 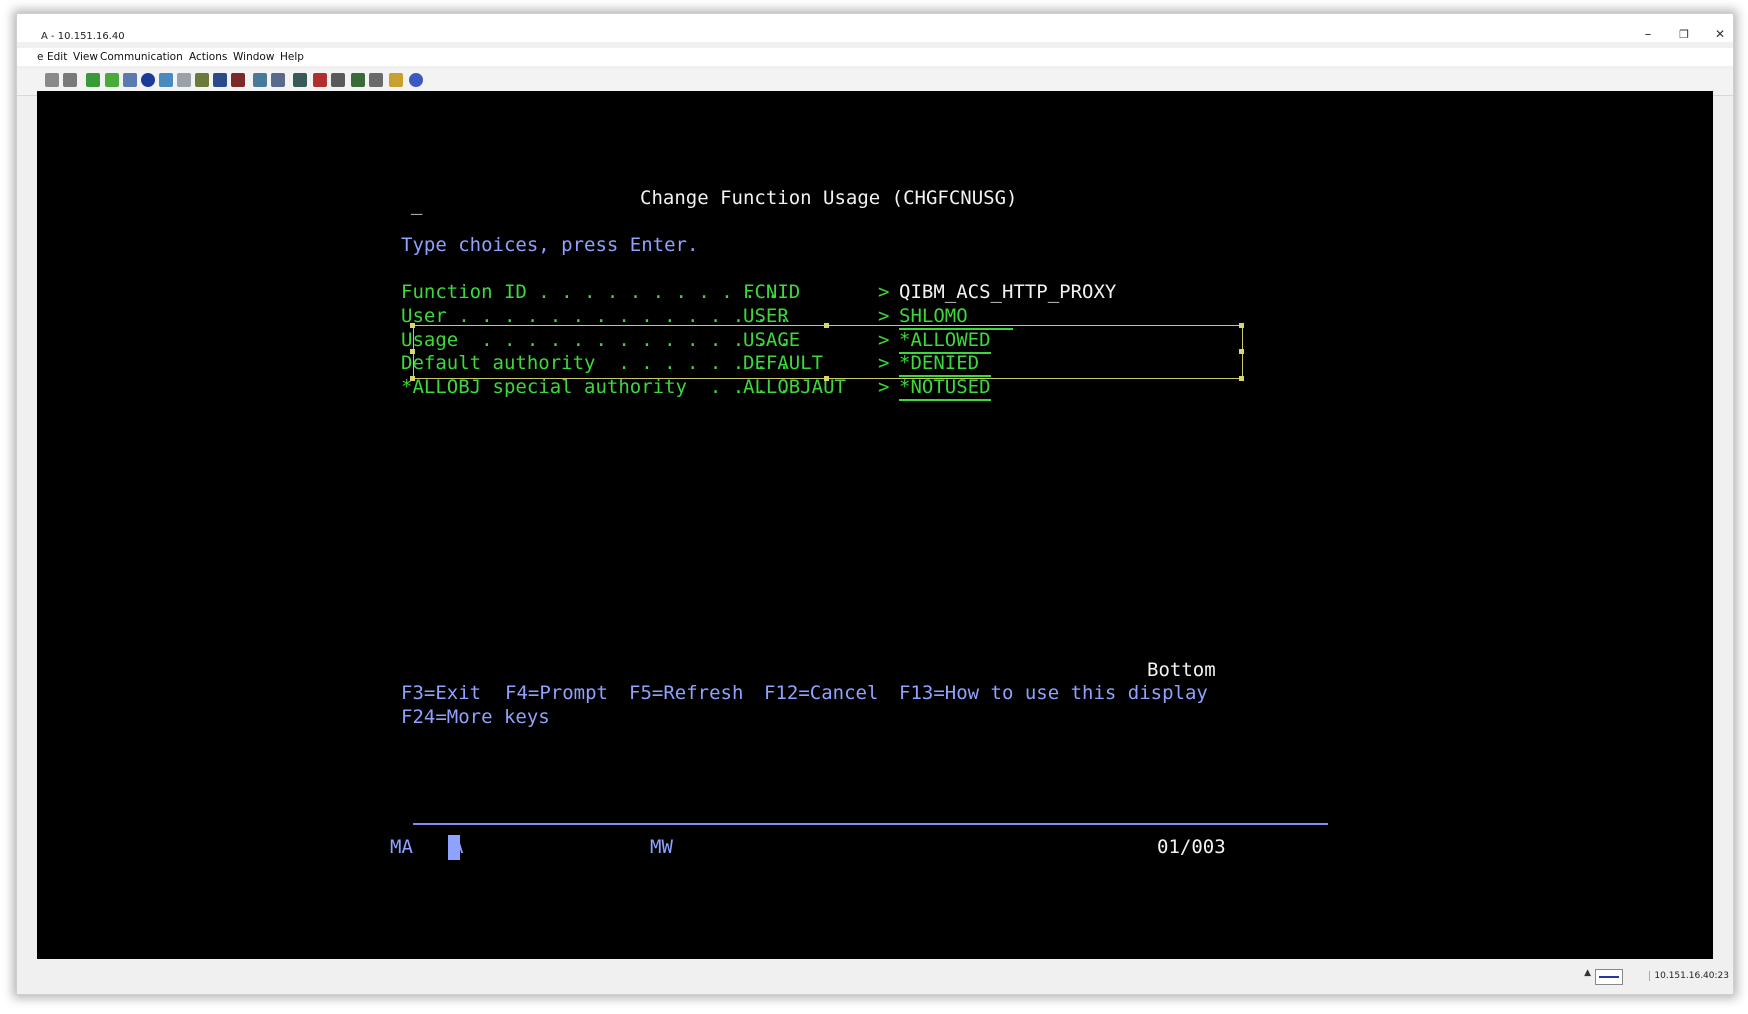 I want to click on restore-button: ❐, so click(x=1684, y=34).